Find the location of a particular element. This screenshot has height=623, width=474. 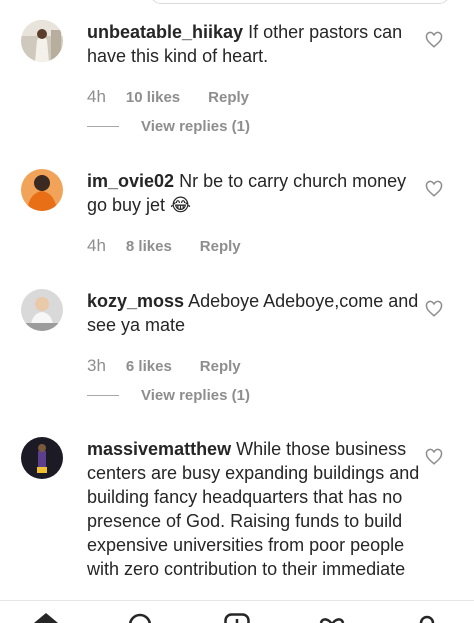

comment-username: unbeatable_hiikay is located at coordinates (165, 32).